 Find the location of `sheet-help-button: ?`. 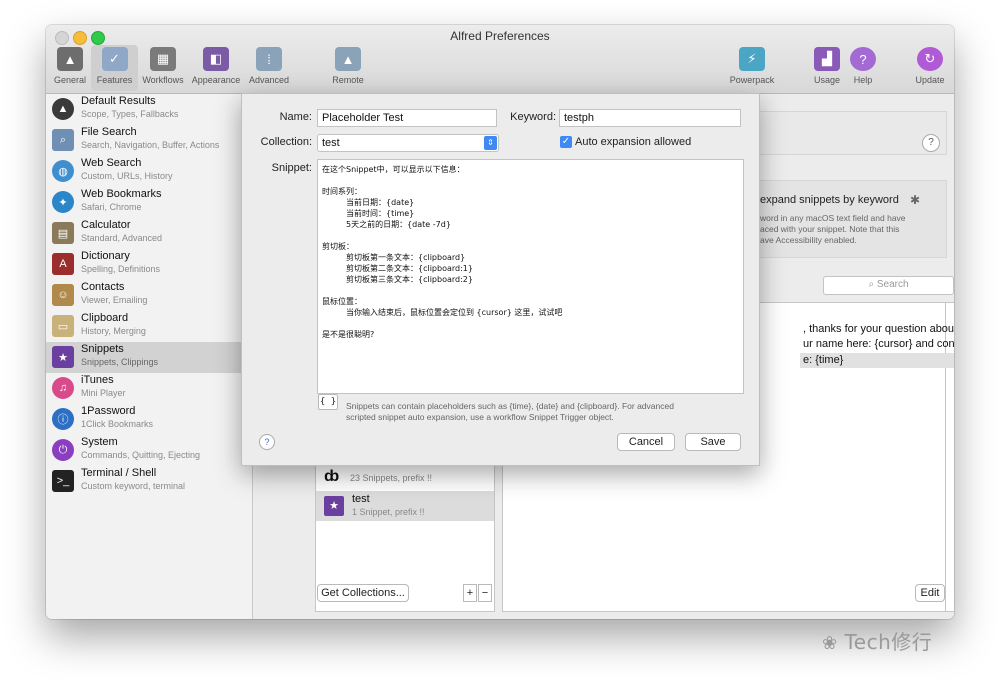

sheet-help-button: ? is located at coordinates (267, 442).